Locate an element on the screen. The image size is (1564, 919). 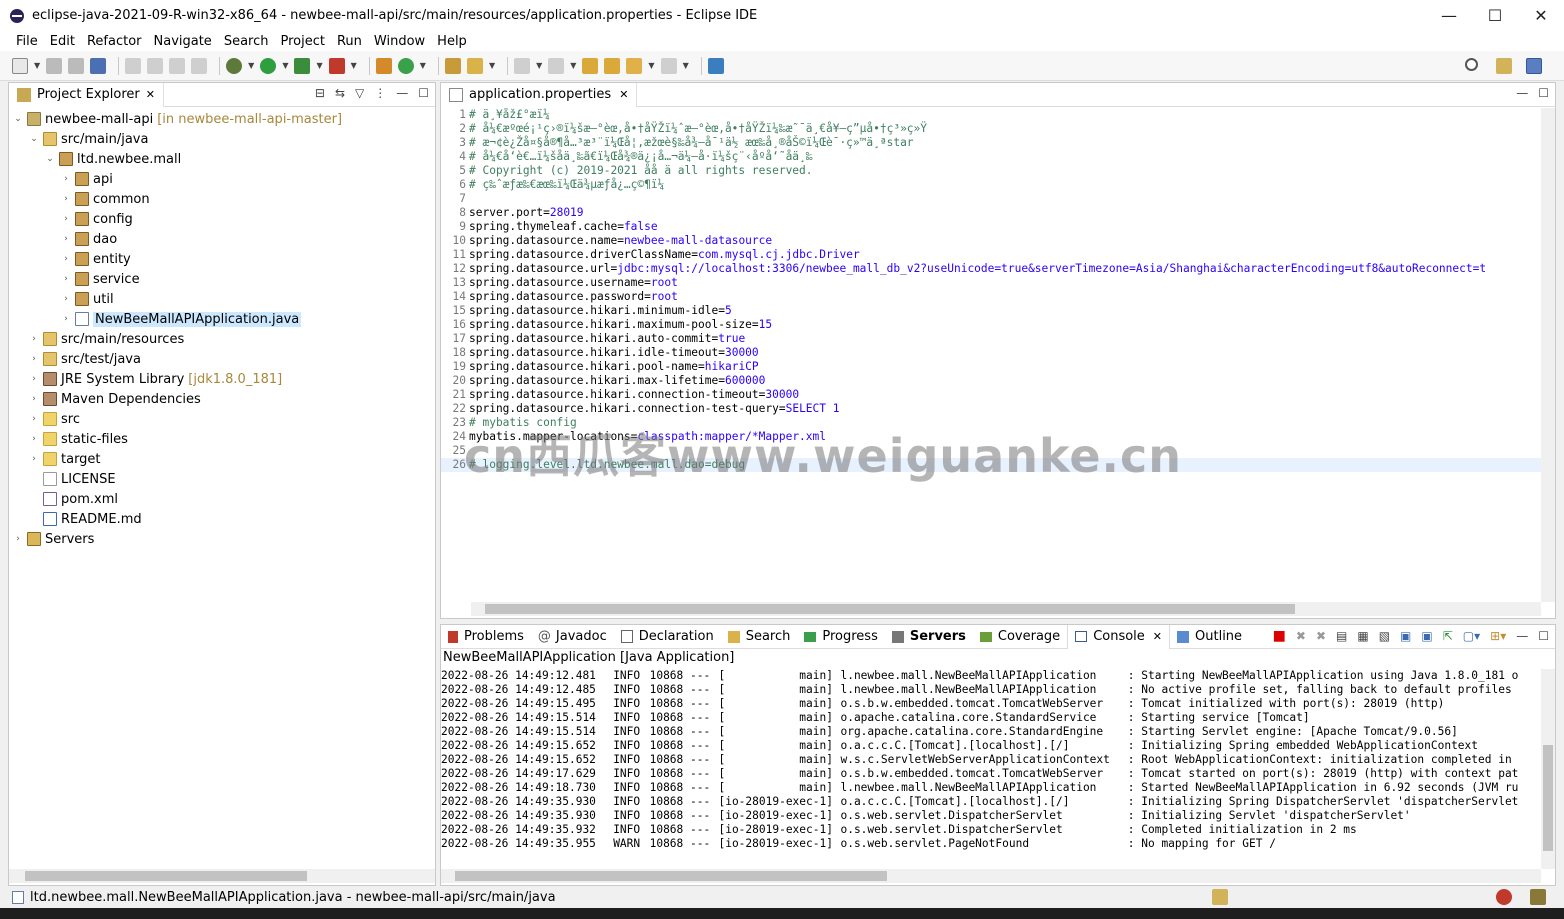
save-icon is located at coordinates (54, 65).